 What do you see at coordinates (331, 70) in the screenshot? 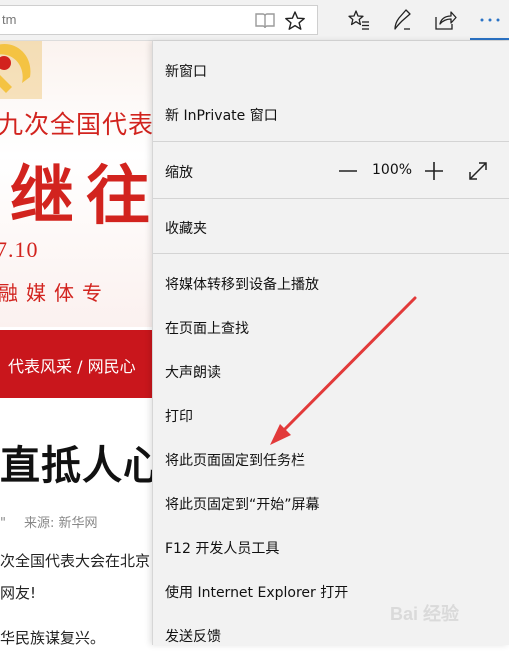
I see `menu-item-new-window: 新窗口` at bounding box center [331, 70].